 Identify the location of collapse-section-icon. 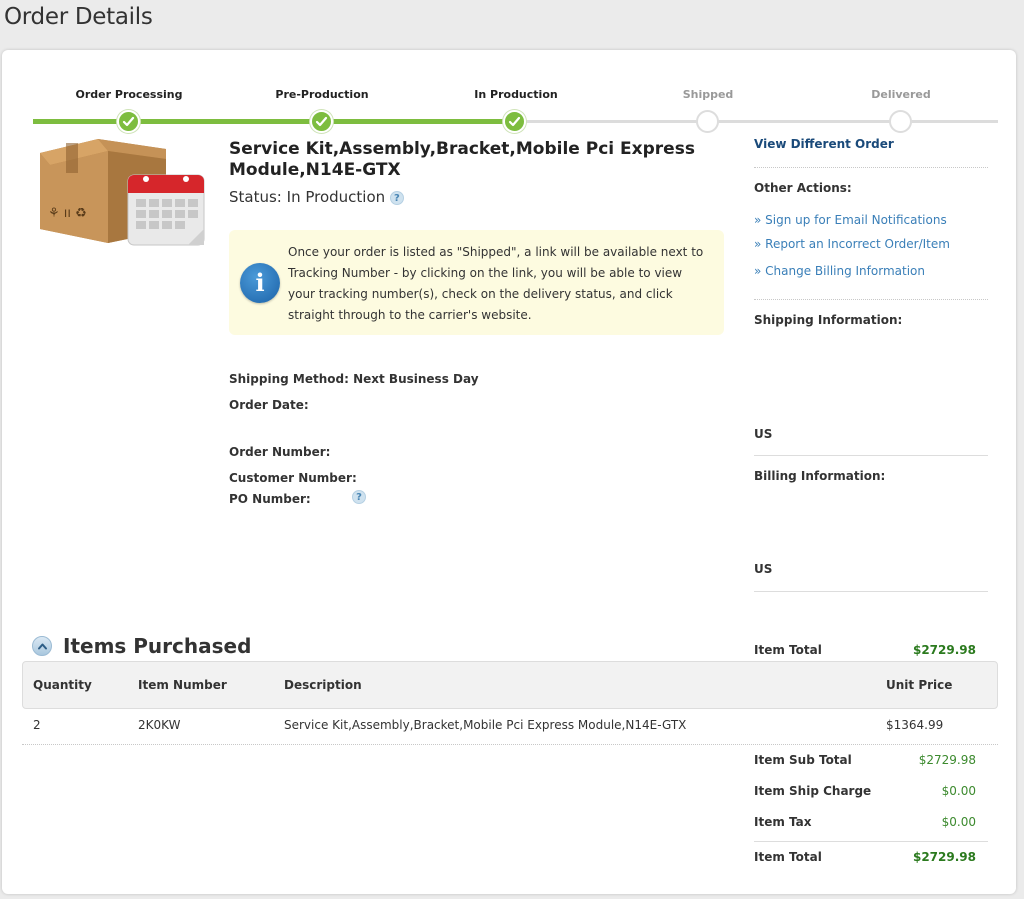
(42, 646).